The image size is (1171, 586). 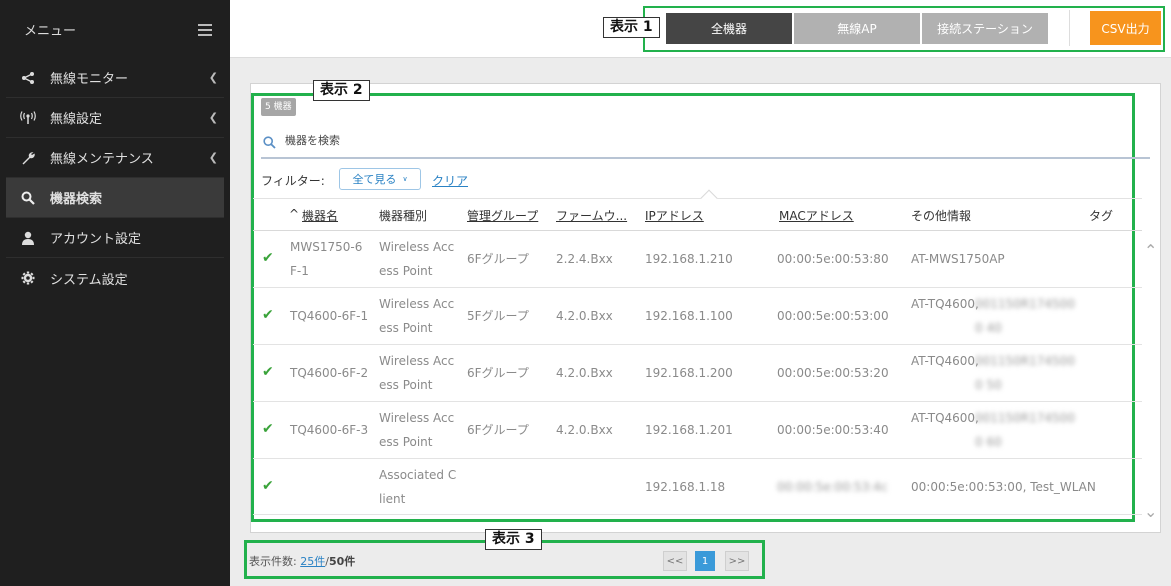 I want to click on cell-mac: 00:00:5e:00:53:4c, so click(x=832, y=487).